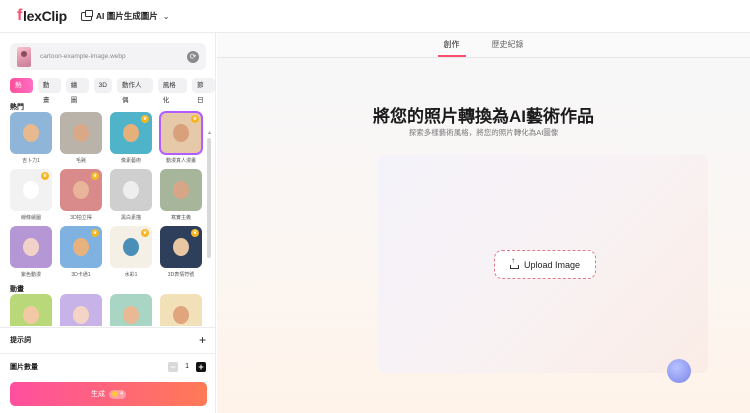 This screenshot has height=413, width=750. What do you see at coordinates (209, 198) in the screenshot?
I see `scrollbar-thumb` at bounding box center [209, 198].